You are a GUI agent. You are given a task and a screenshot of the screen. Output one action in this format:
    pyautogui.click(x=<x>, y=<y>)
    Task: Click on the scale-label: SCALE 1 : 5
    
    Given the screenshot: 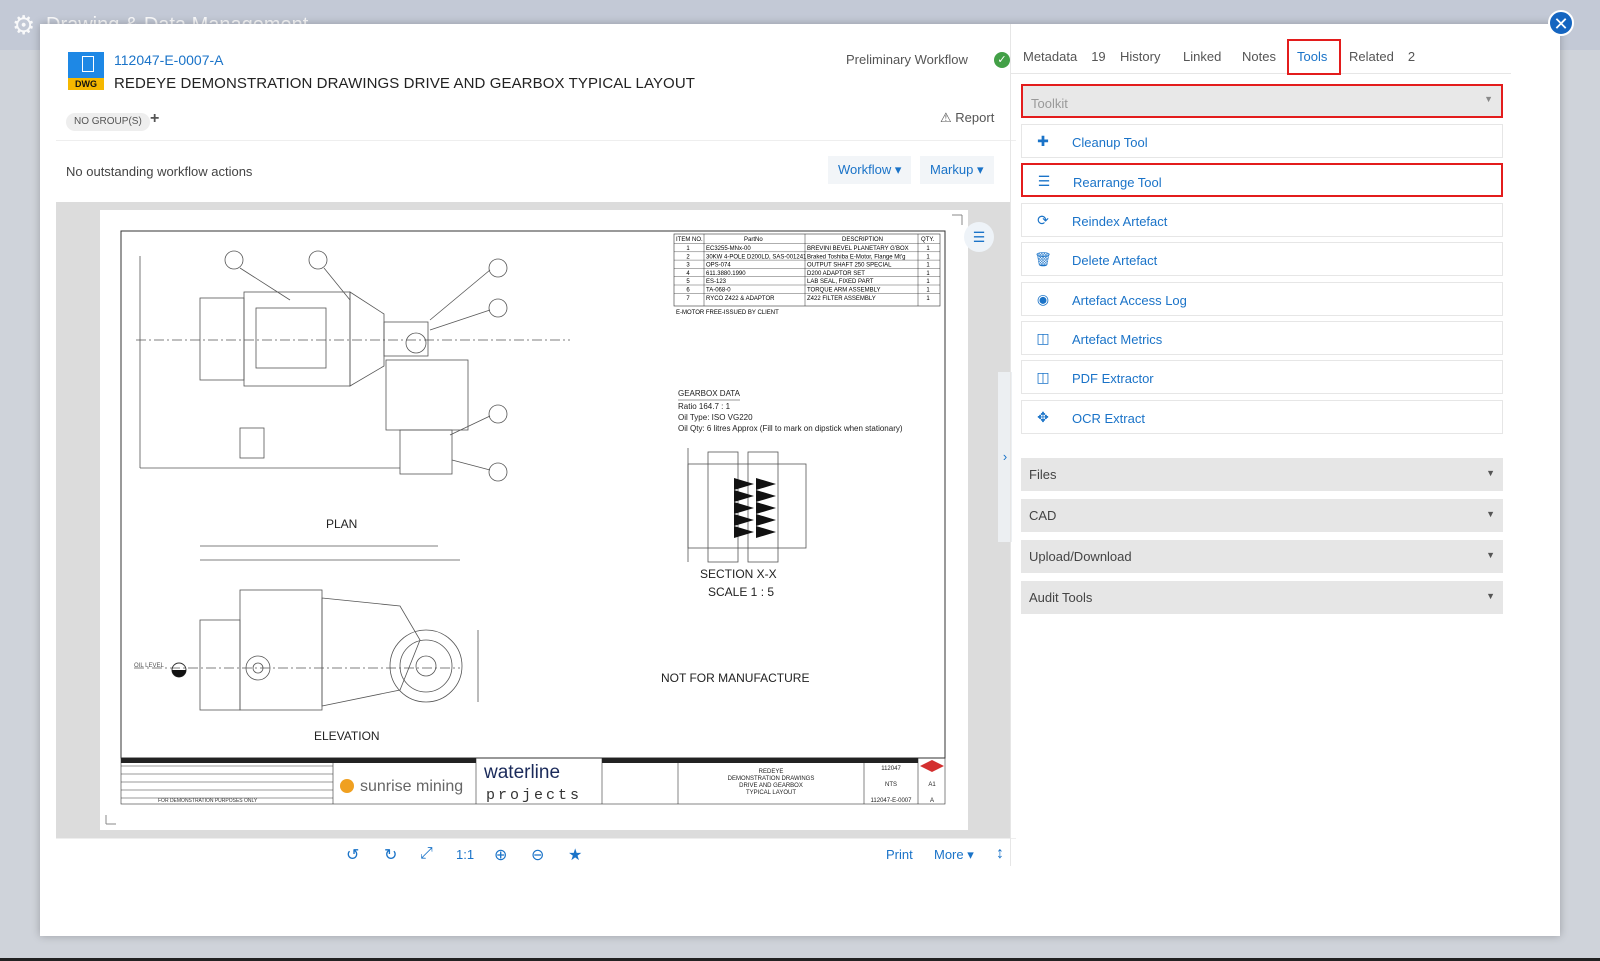 What is the action you would take?
    pyautogui.click(x=741, y=592)
    